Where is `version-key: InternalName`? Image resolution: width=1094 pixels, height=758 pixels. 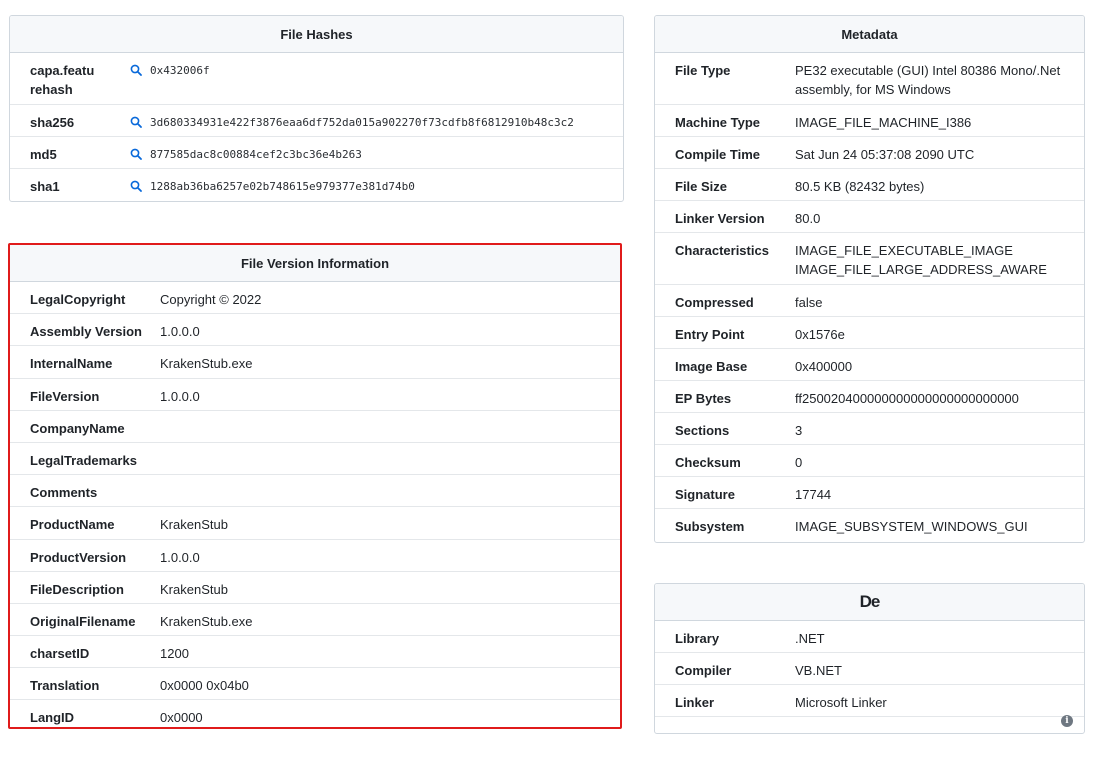
version-key: InternalName is located at coordinates (71, 364).